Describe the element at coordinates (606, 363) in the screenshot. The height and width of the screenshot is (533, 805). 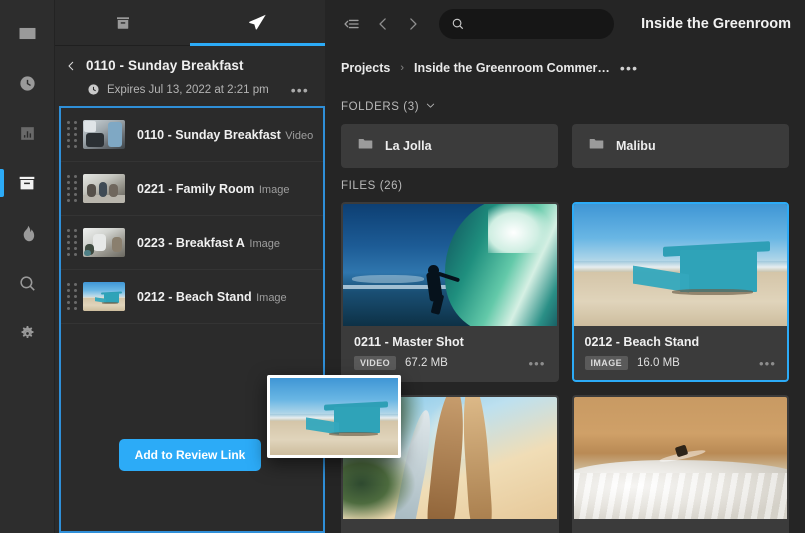
I see `file-type-badge: IMAGE` at that location.